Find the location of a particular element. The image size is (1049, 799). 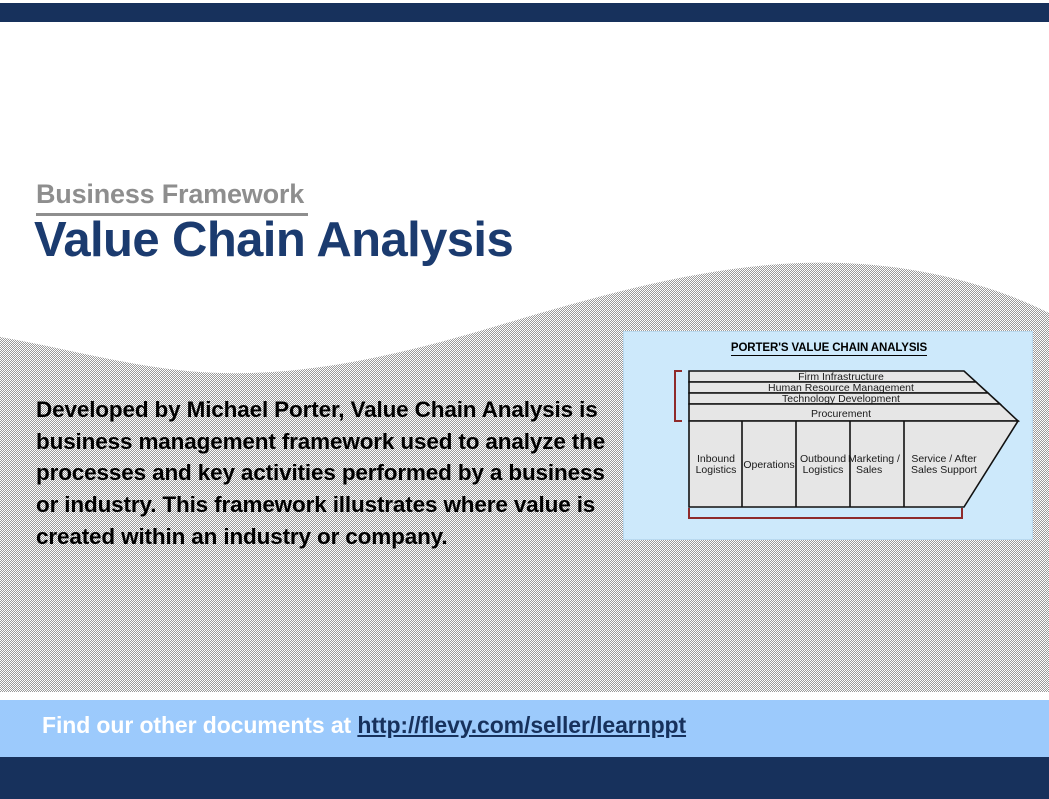

primary-col-label-4-line2: Sales Support is located at coordinates (944, 470).